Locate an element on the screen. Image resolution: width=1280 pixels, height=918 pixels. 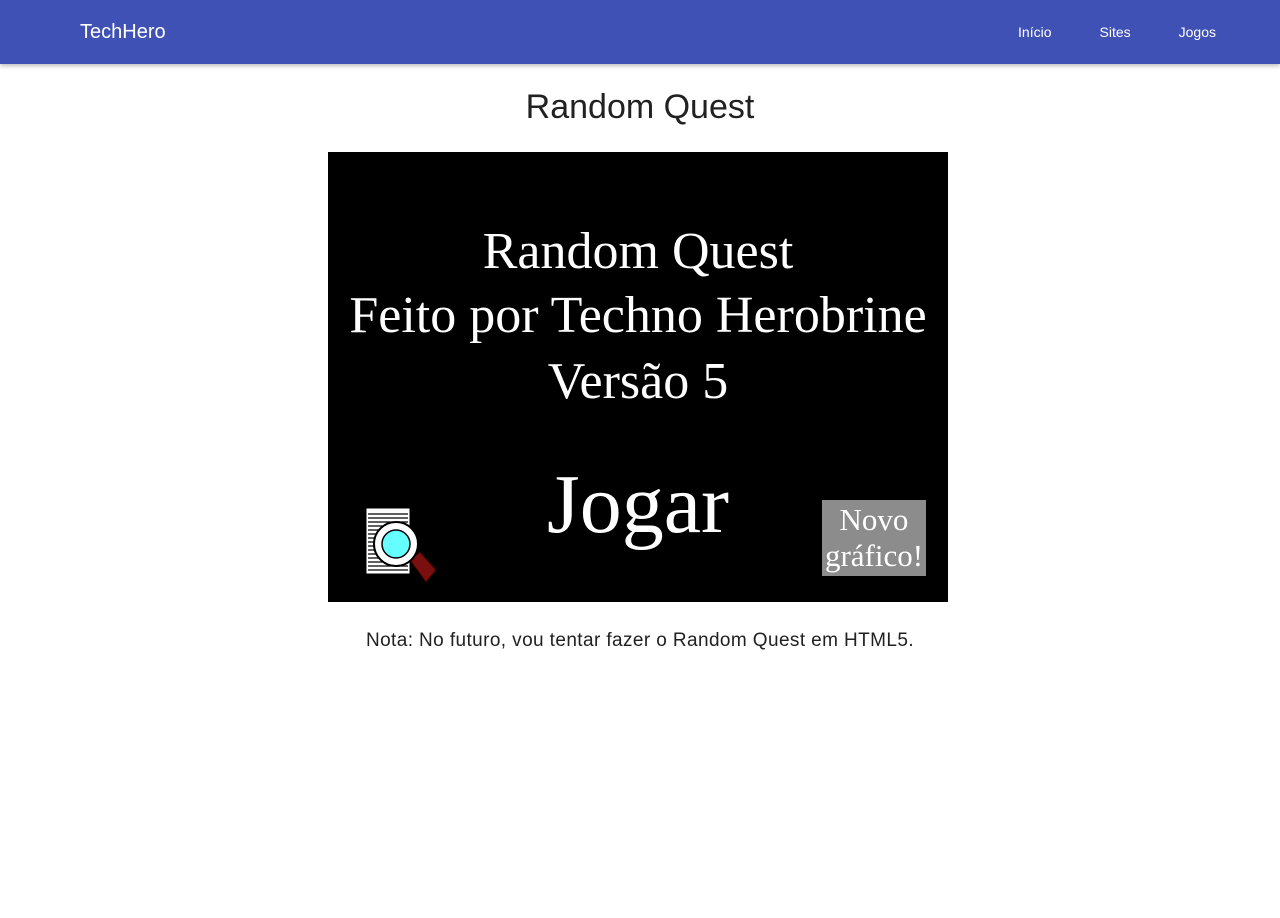
nav-links: Início Sites Jogos is located at coordinates (1117, 32).